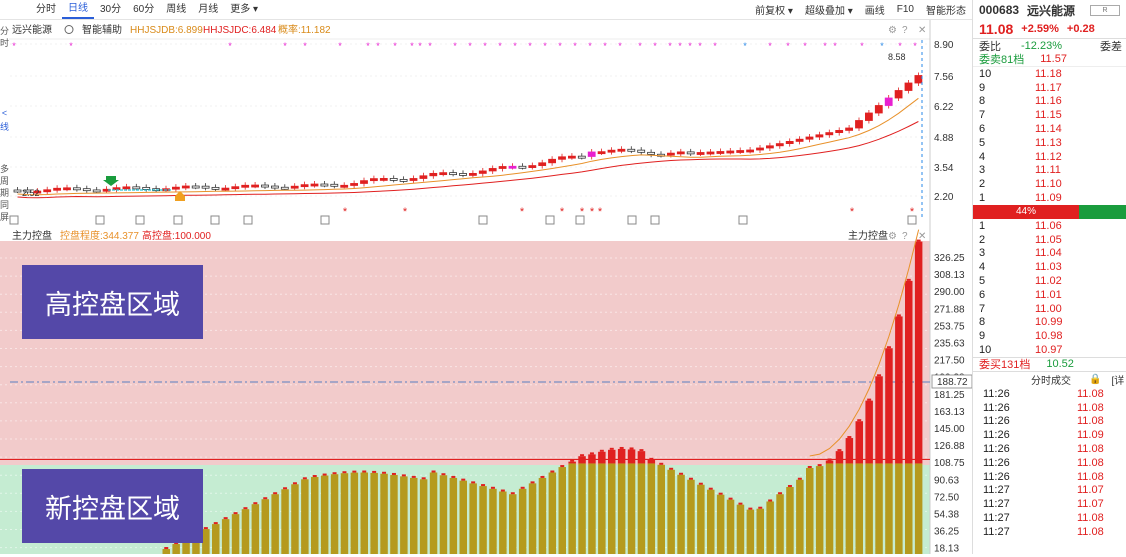 The image size is (1126, 557). Describe the element at coordinates (1049, 102) in the screenshot. I see `ask-row: 8 11.16` at that location.